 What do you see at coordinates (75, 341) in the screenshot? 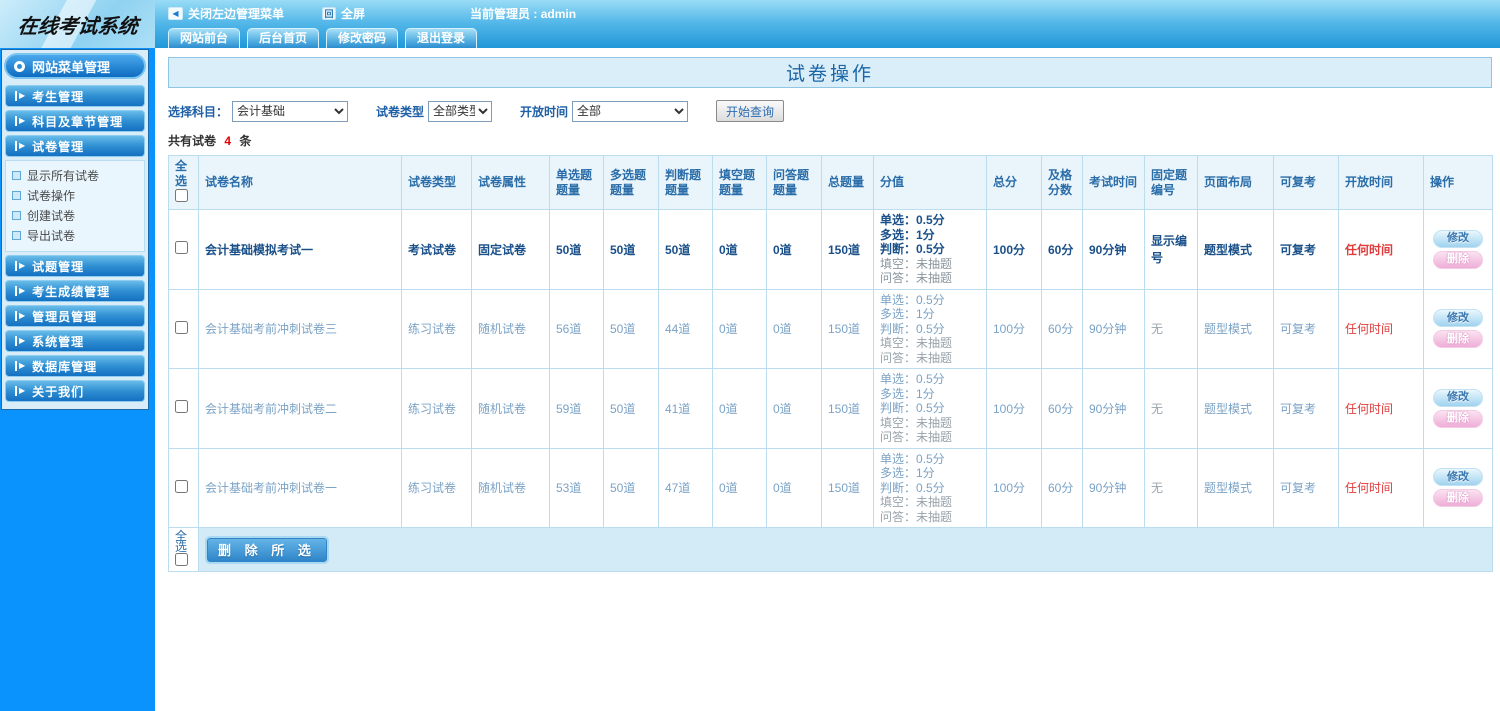
I see `sidebar-item-system-mgmt: ▶ 系统管理` at bounding box center [75, 341].